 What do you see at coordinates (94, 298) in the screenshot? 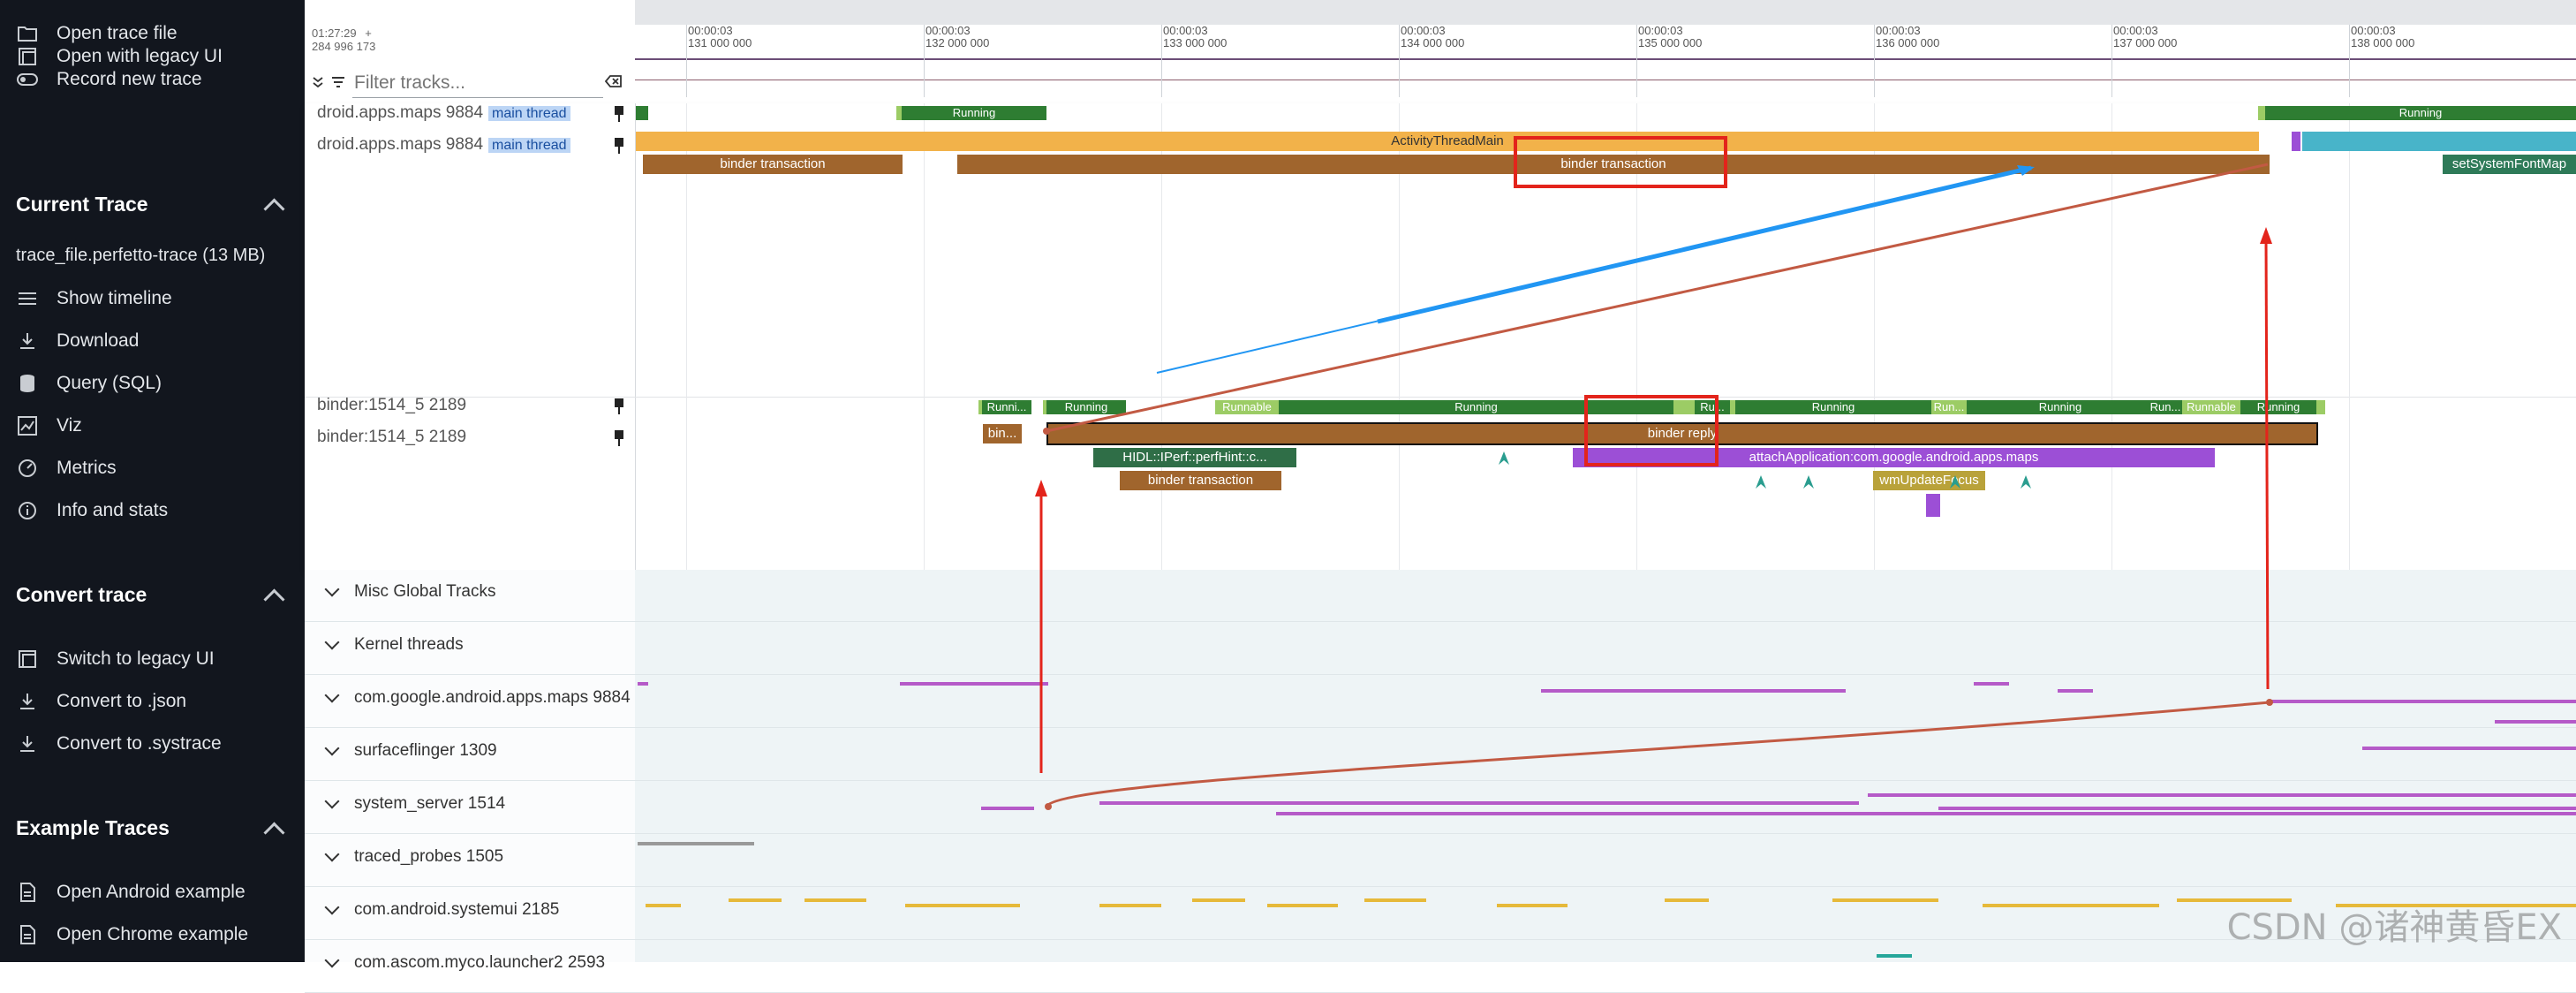
I see `show-timeline-item: Show timeline` at bounding box center [94, 298].